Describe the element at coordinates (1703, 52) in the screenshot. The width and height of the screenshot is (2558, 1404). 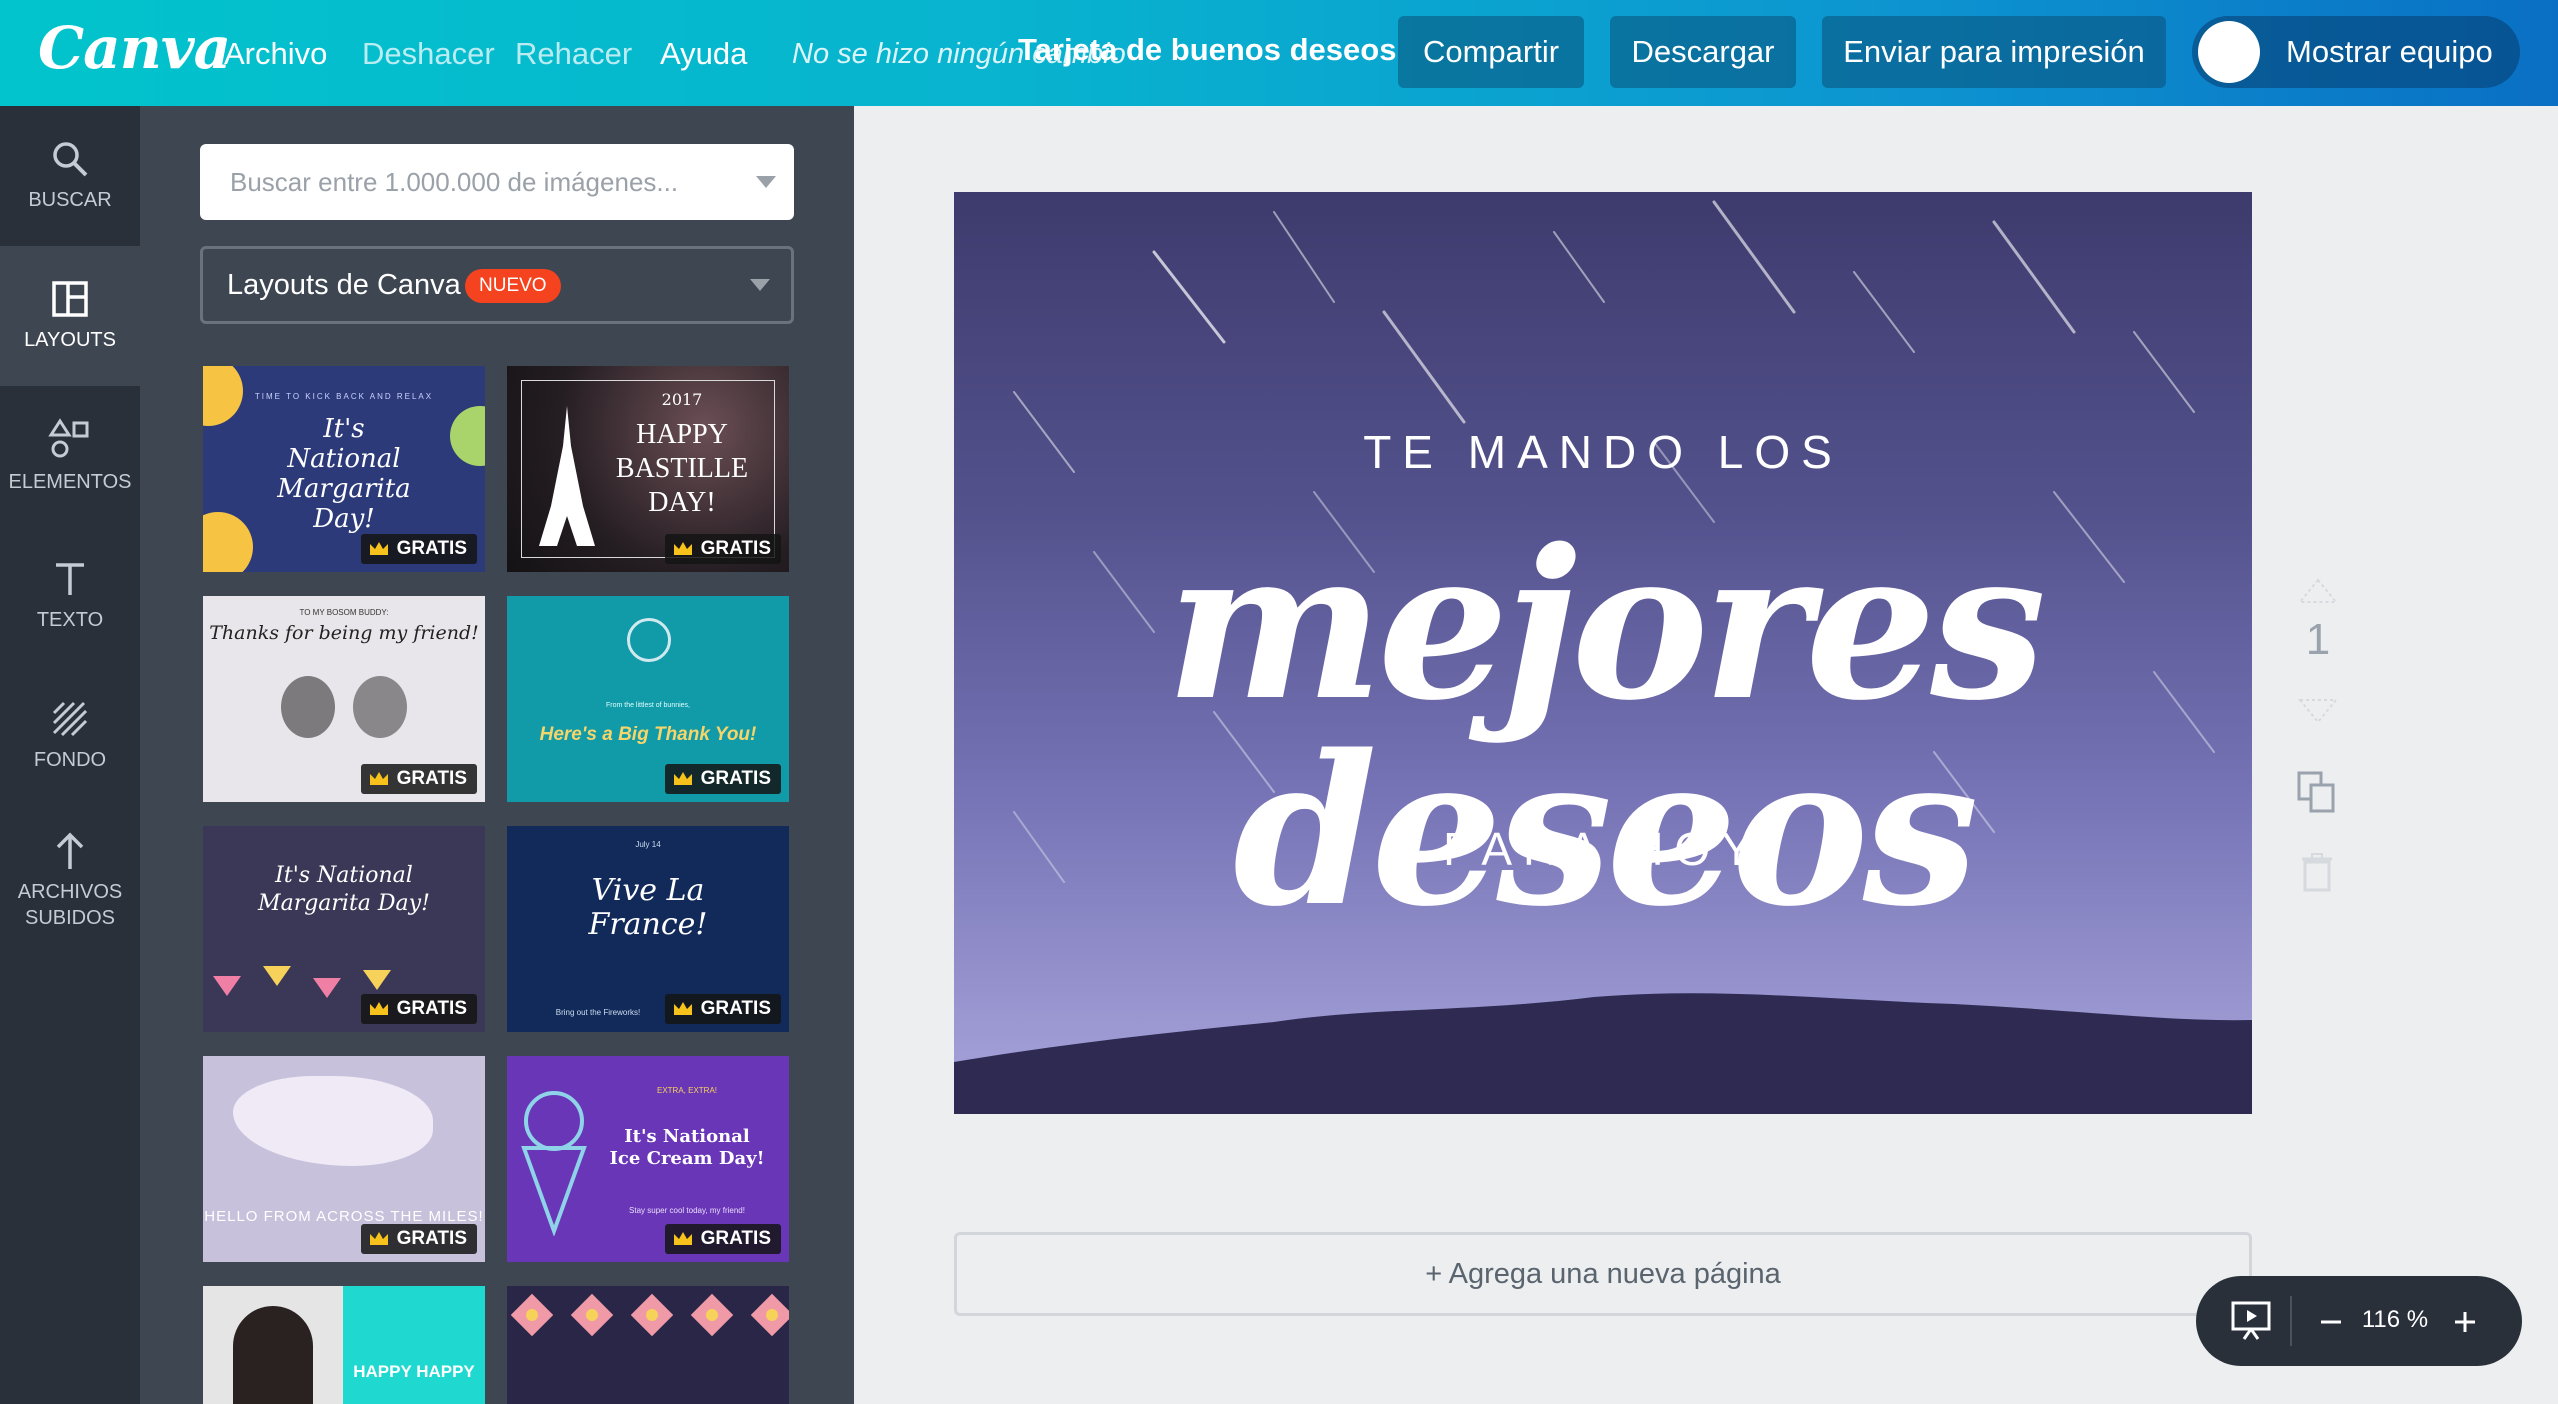
I see `download-button: Descargar` at that location.